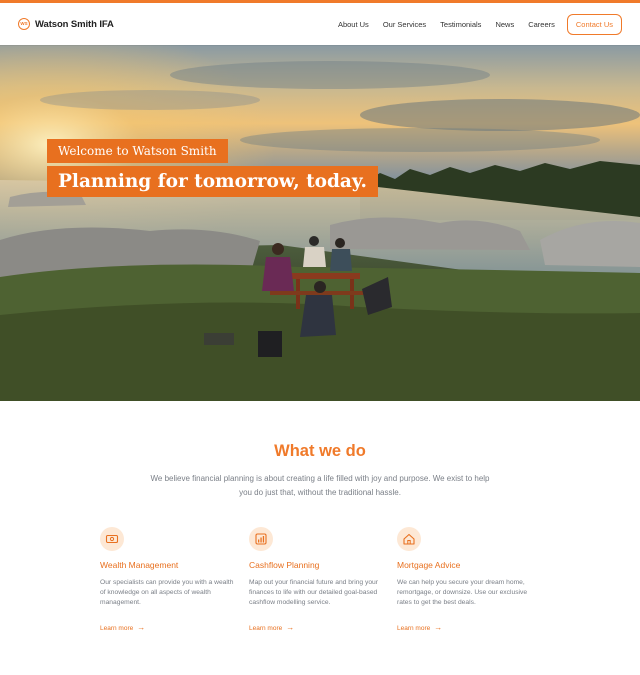 This screenshot has width=640, height=675. I want to click on hero-tagline: Welcome to Watson Smith, so click(137, 151).